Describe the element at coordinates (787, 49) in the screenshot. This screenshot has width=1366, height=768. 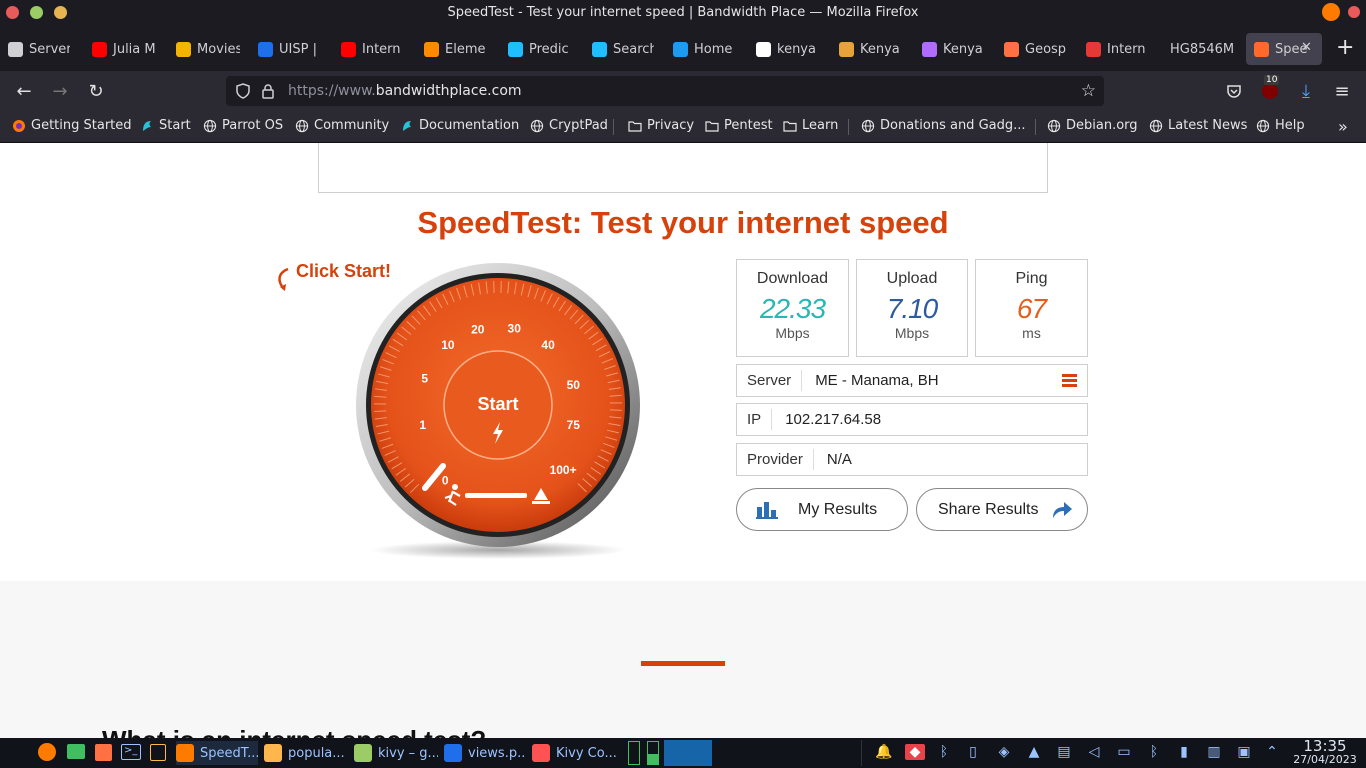
I see `tab-9: kenya` at that location.